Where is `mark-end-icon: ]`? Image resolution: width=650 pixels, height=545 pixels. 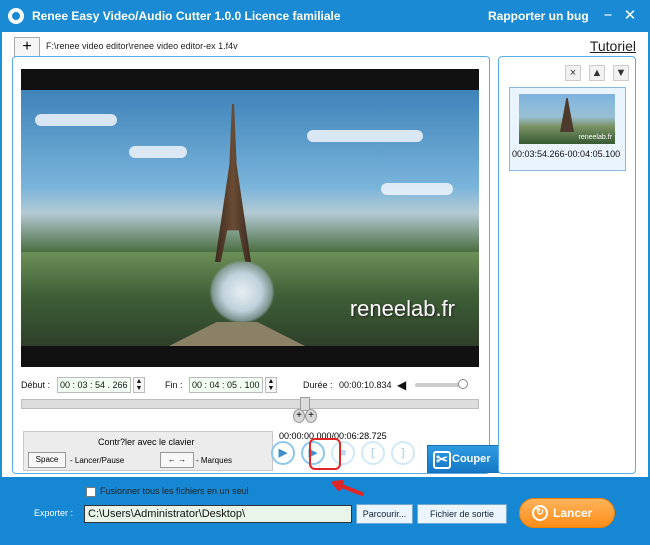 mark-end-icon: ] is located at coordinates (403, 453).